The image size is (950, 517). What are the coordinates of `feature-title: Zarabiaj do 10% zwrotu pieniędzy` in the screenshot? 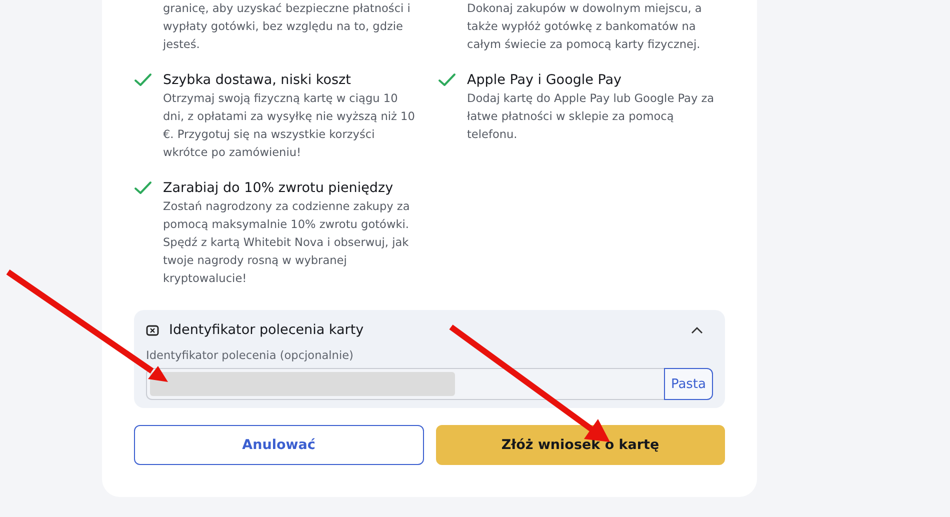 It's located at (278, 188).